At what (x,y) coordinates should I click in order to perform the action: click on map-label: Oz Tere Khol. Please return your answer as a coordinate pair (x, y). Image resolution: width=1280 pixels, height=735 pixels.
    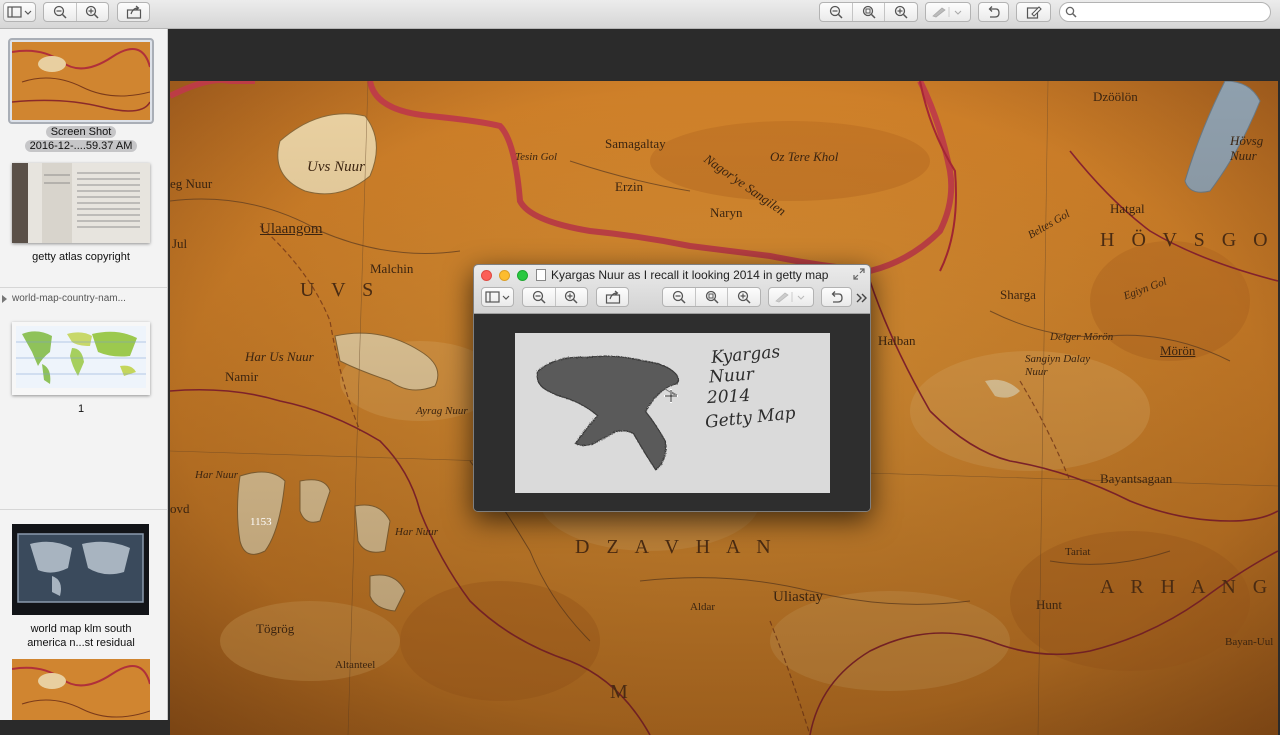
    Looking at the image, I should click on (804, 156).